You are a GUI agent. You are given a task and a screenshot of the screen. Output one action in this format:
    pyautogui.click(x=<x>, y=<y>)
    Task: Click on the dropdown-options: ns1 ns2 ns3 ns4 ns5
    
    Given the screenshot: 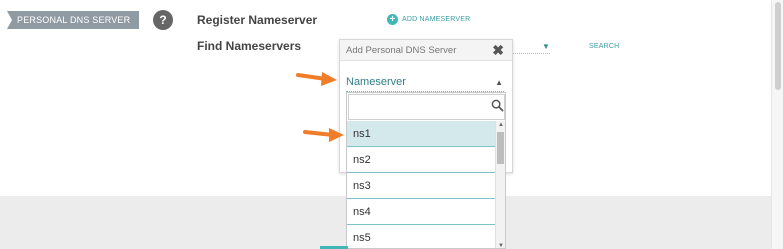 What is the action you would take?
    pyautogui.click(x=421, y=184)
    